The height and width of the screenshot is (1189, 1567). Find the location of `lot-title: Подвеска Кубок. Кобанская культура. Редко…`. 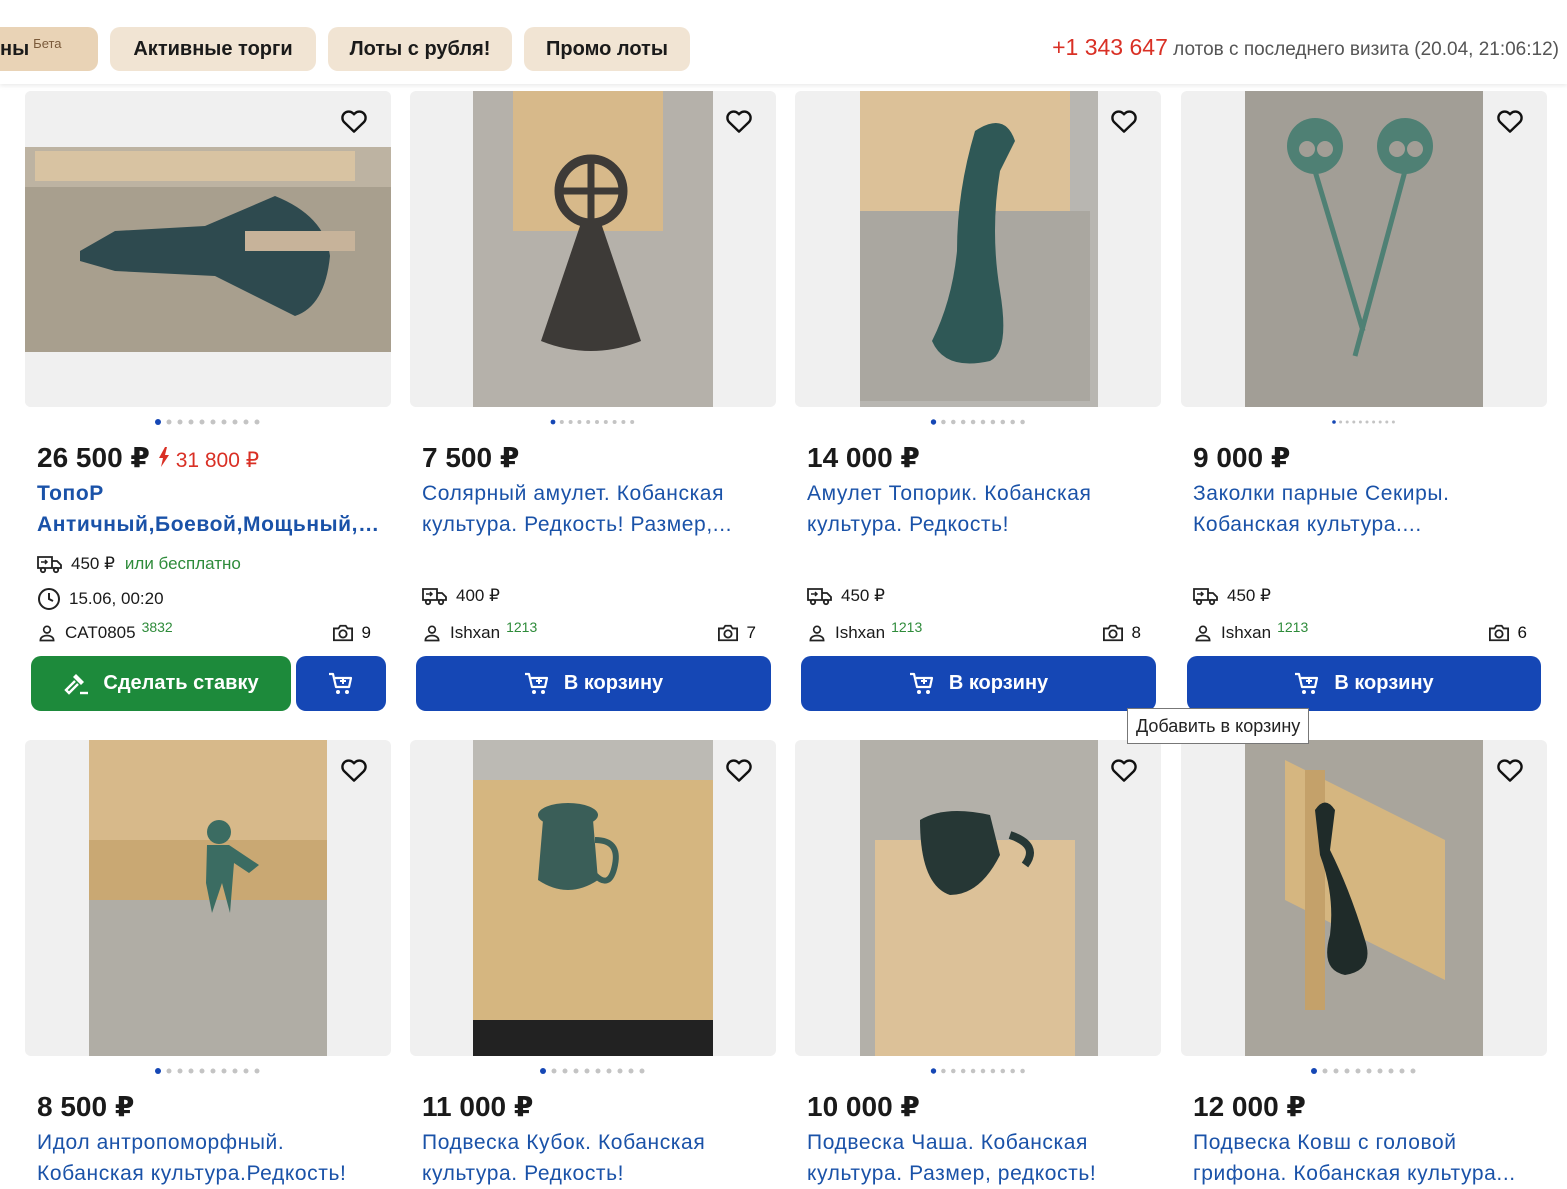

lot-title: Подвеска Кубок. Кобанская культура. Редко… is located at coordinates (597, 1158).